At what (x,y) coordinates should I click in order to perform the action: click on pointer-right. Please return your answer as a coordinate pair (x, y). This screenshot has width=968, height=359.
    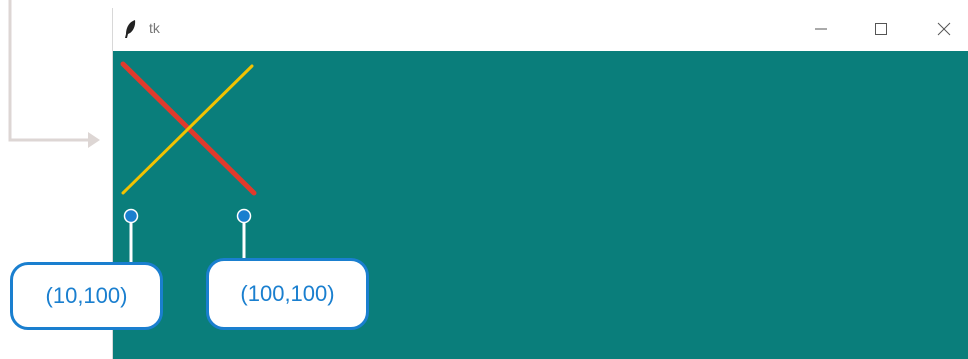
    Looking at the image, I should click on (244, 233).